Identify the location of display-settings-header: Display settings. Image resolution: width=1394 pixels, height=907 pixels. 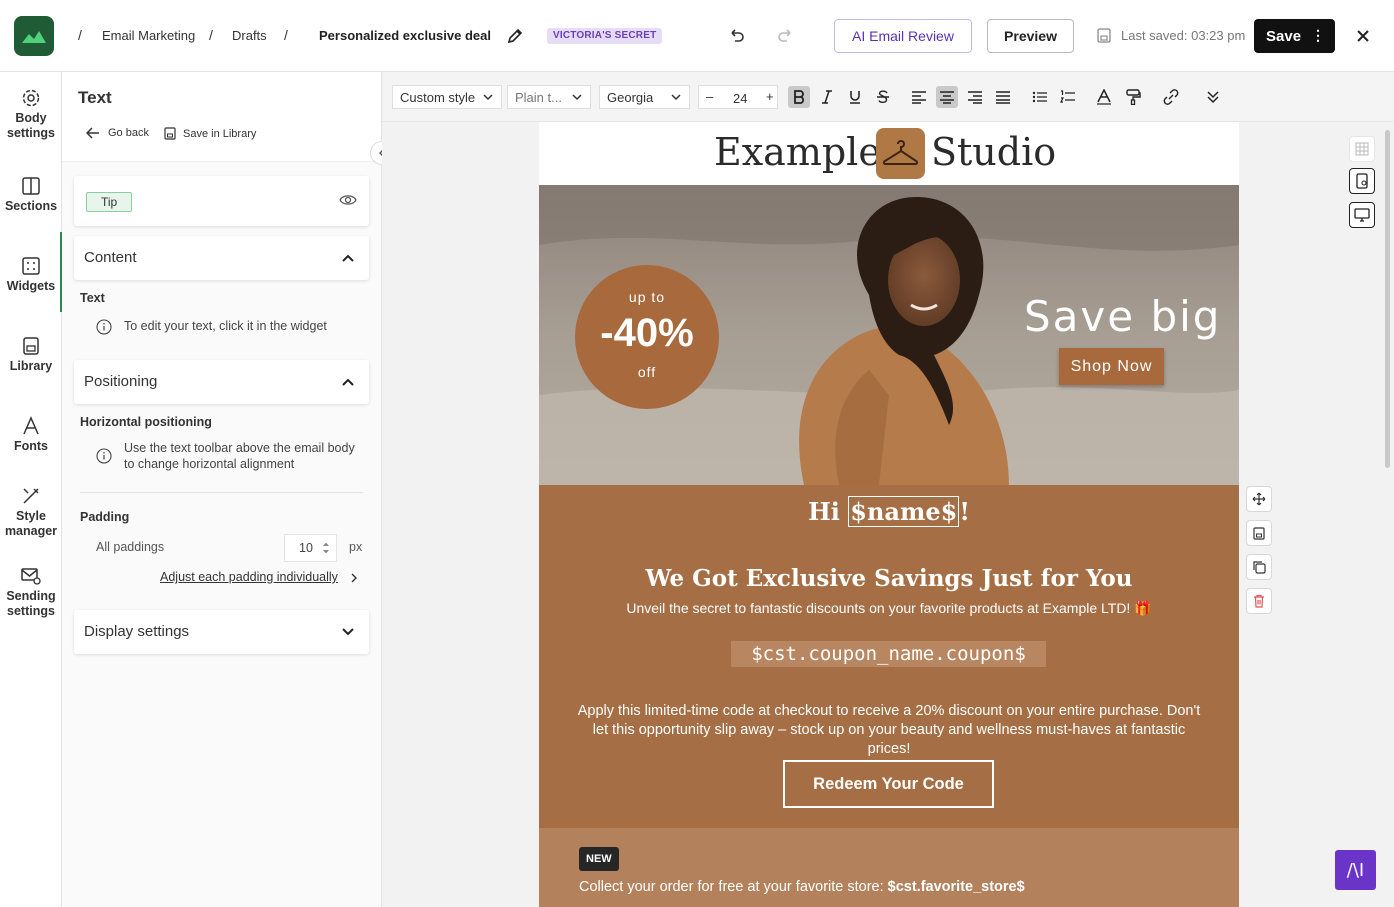
(221, 632).